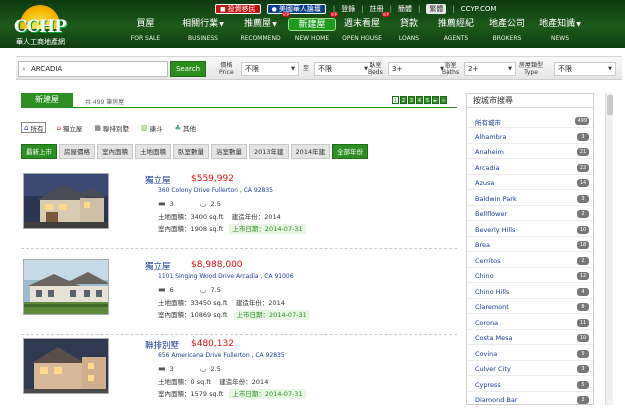 The image size is (625, 414). What do you see at coordinates (215, 190) in the screenshot?
I see `listing-address: 360 Colony Drive Fullerton , CA 92835` at bounding box center [215, 190].